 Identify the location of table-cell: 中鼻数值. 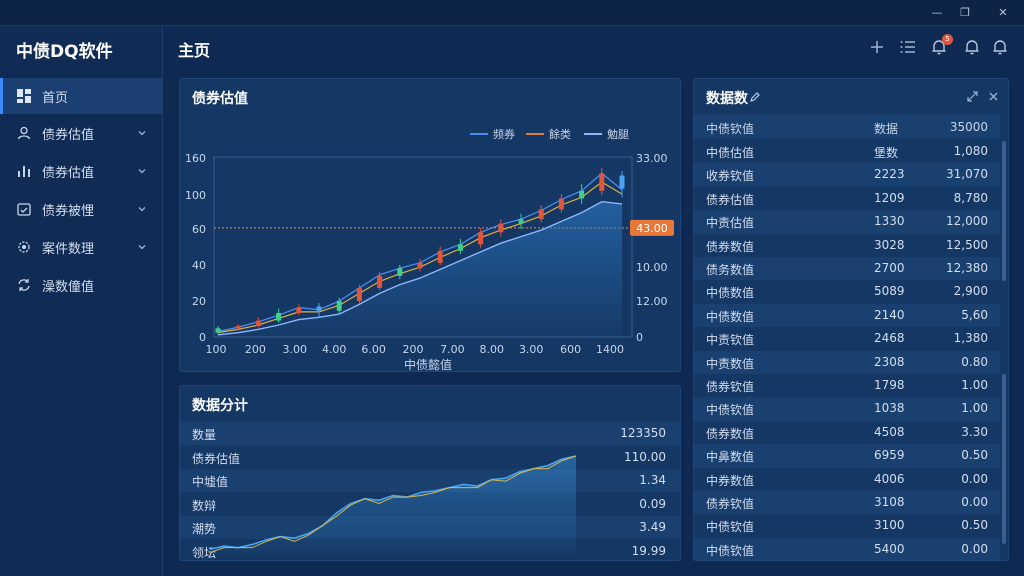
(730, 457).